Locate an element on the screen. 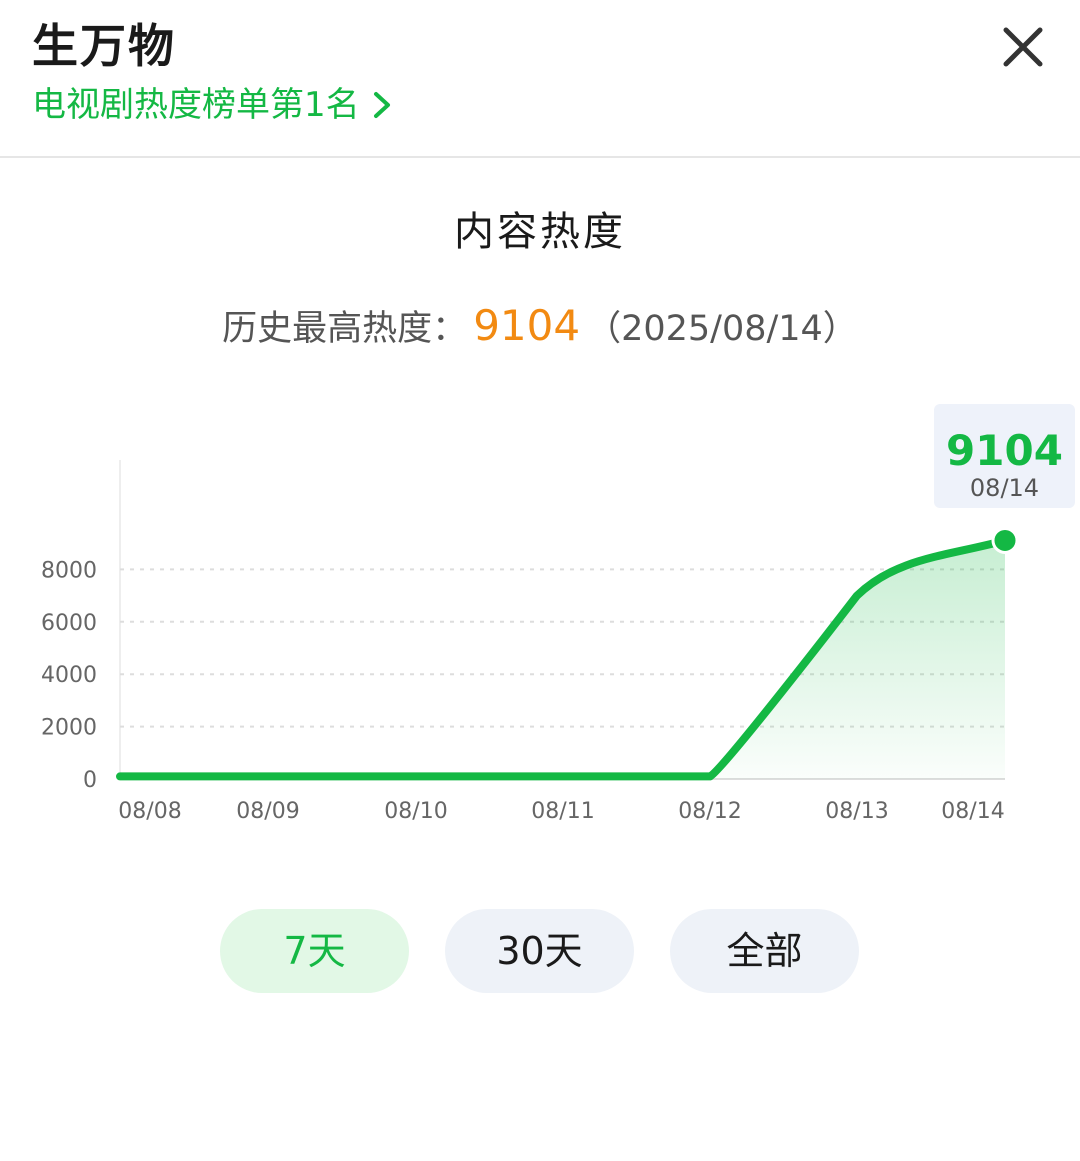  rank-link-label: 电视剧热度榜单第1名 is located at coordinates (196, 105).